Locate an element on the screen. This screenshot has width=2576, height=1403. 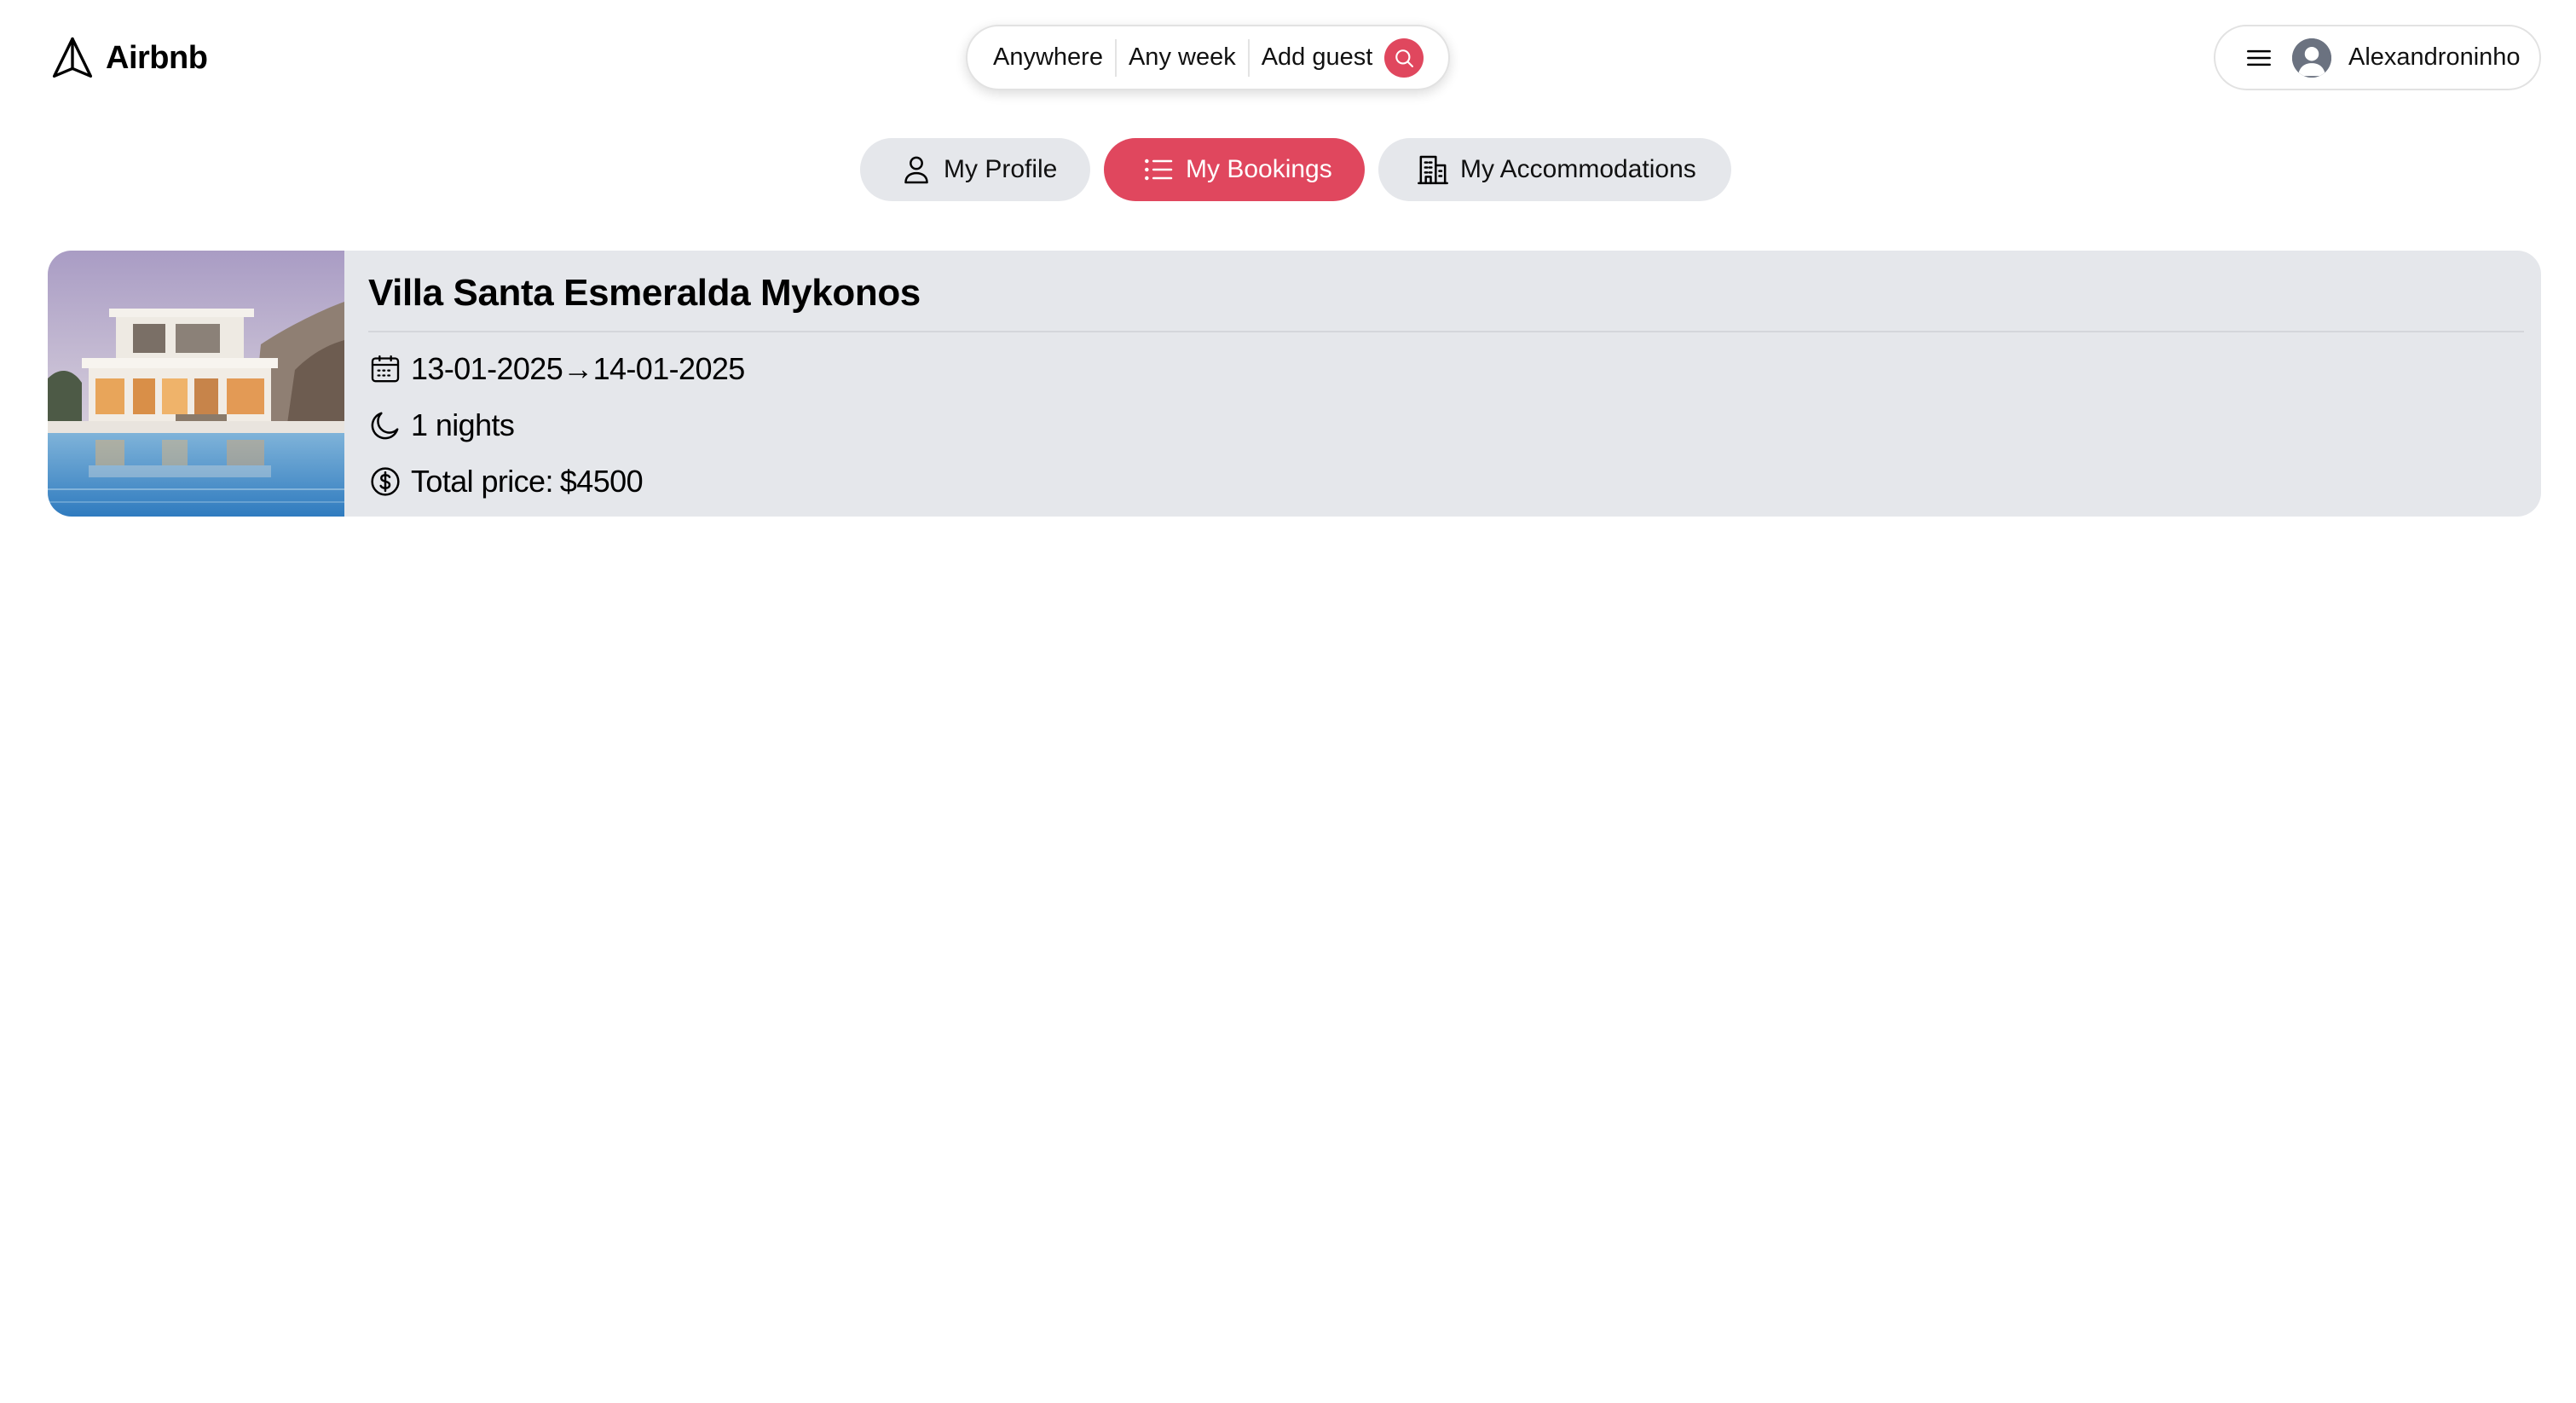
booking-dates: 13-01-2025 → 14-01-2025 is located at coordinates (1446, 369).